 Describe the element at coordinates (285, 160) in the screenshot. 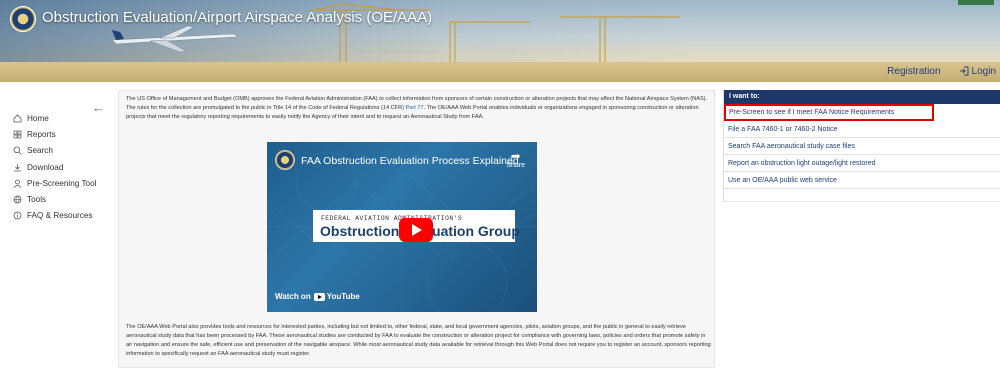

I see `faa-channel-seal-icon` at that location.